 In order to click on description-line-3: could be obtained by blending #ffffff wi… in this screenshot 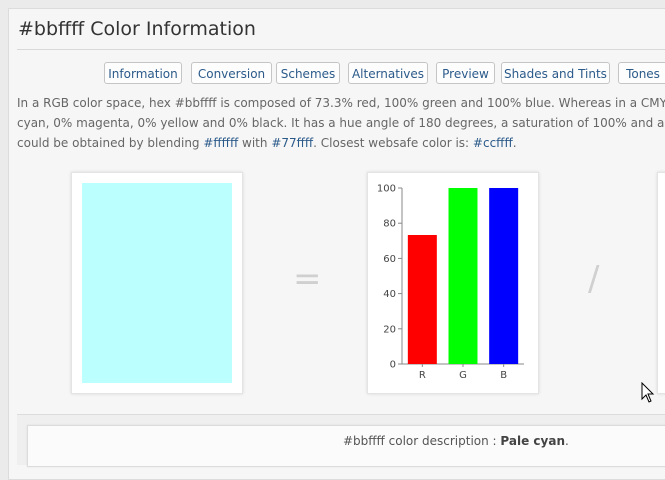, I will do `click(341, 143)`.